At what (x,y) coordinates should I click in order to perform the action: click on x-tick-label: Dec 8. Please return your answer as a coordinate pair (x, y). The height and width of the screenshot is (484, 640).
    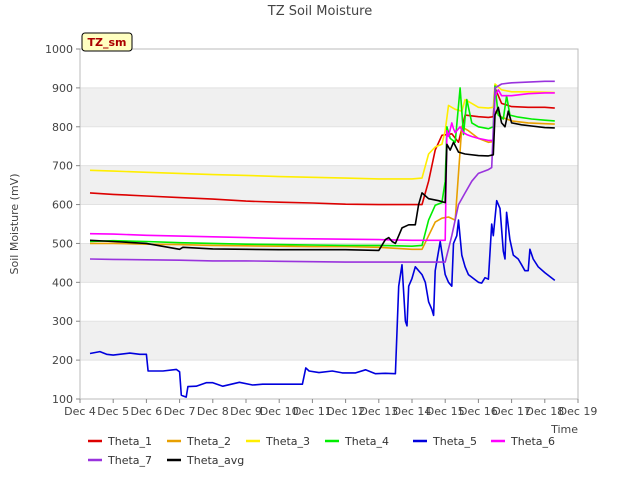
    Looking at the image, I should click on (213, 411).